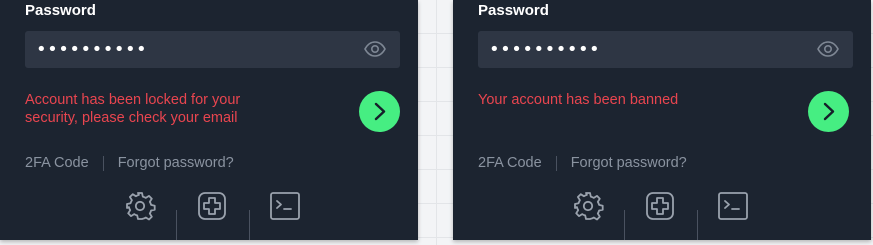  I want to click on background-divider, so click(436, 122).